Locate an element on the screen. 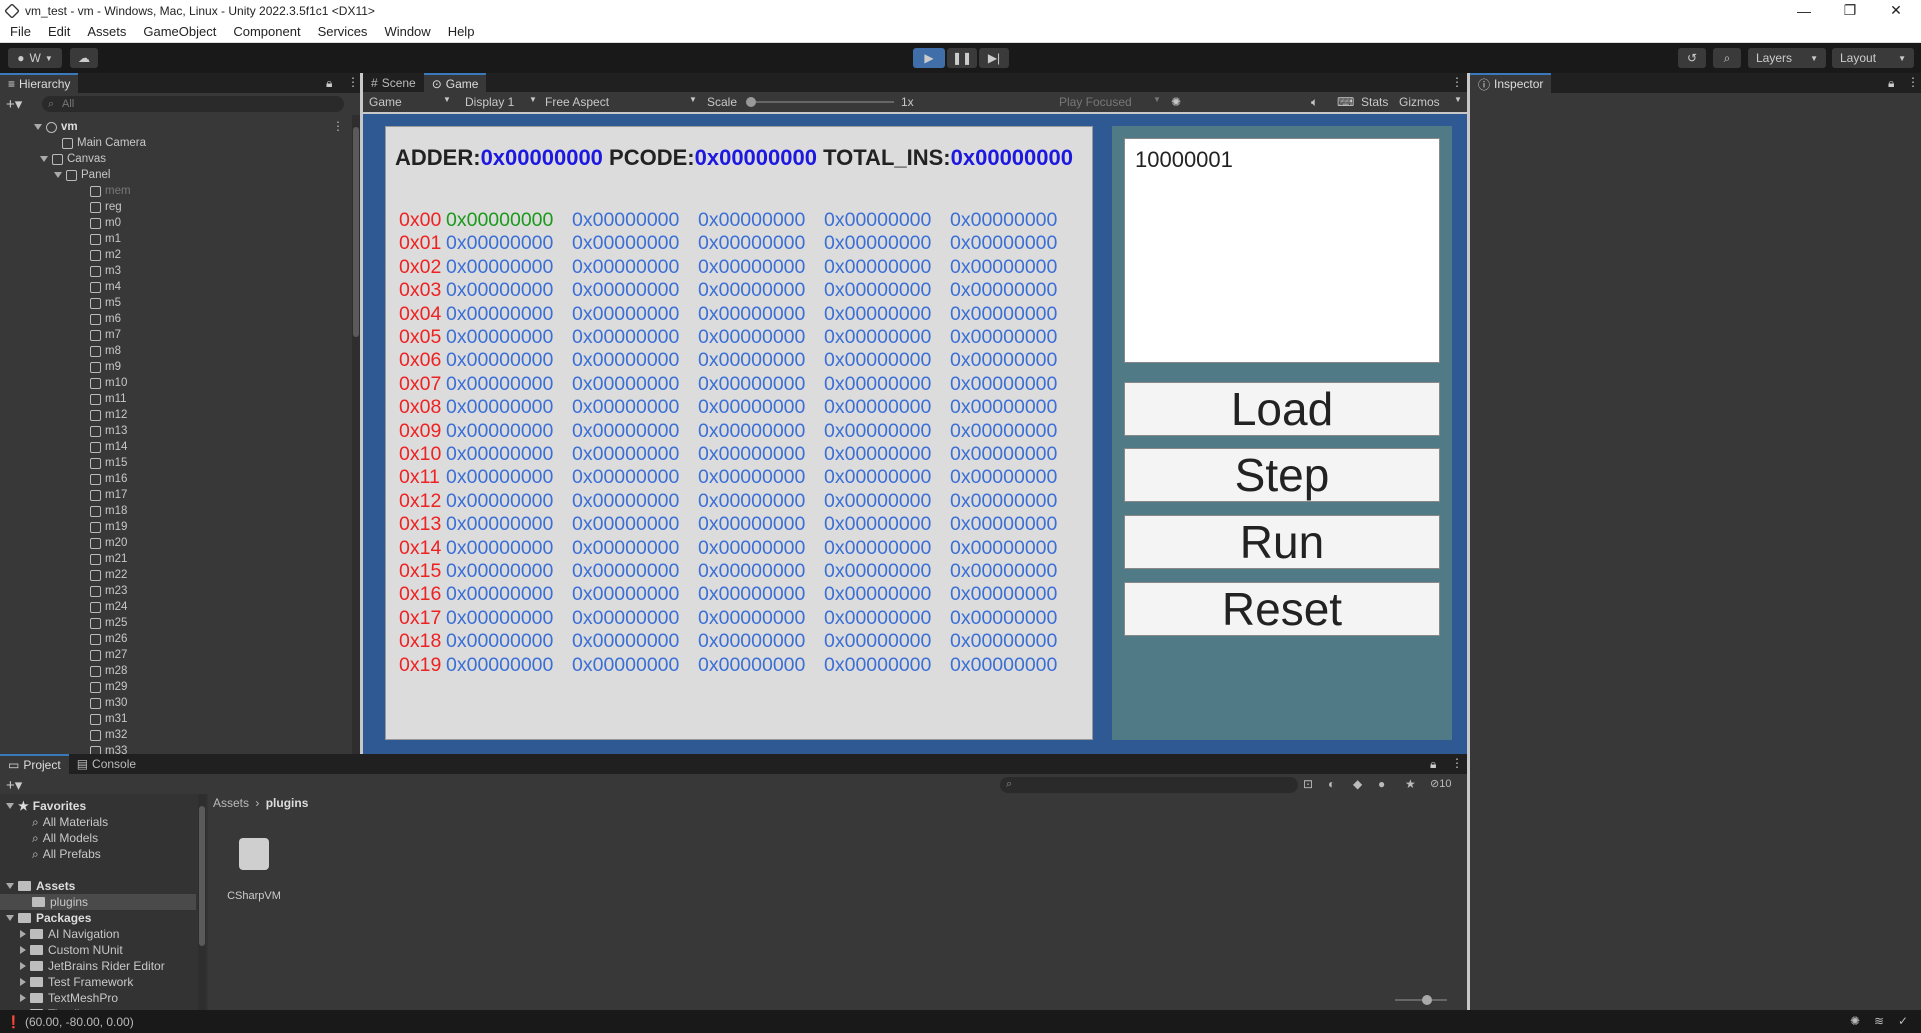 Image resolution: width=1921 pixels, height=1033 pixels. layers-stack-icon: ≋ is located at coordinates (1879, 1021).